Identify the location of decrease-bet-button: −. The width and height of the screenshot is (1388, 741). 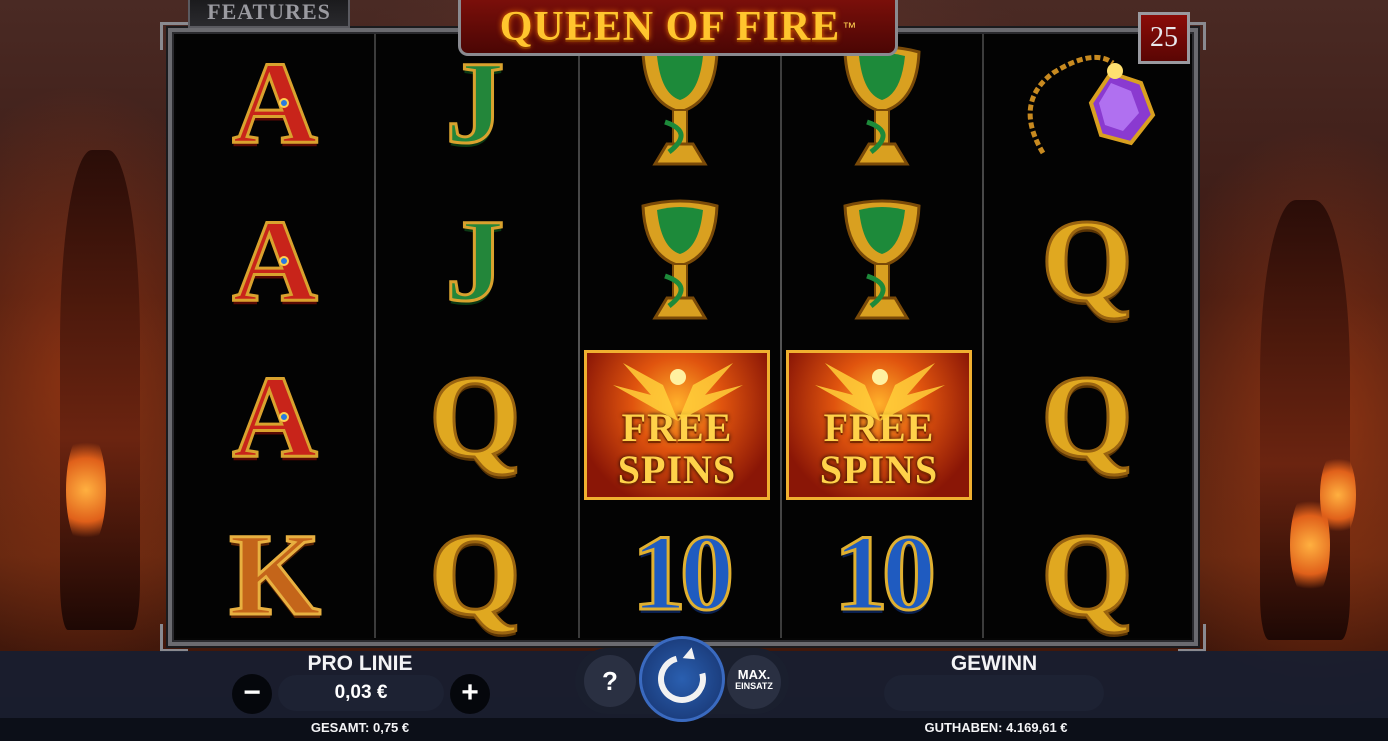
(252, 694).